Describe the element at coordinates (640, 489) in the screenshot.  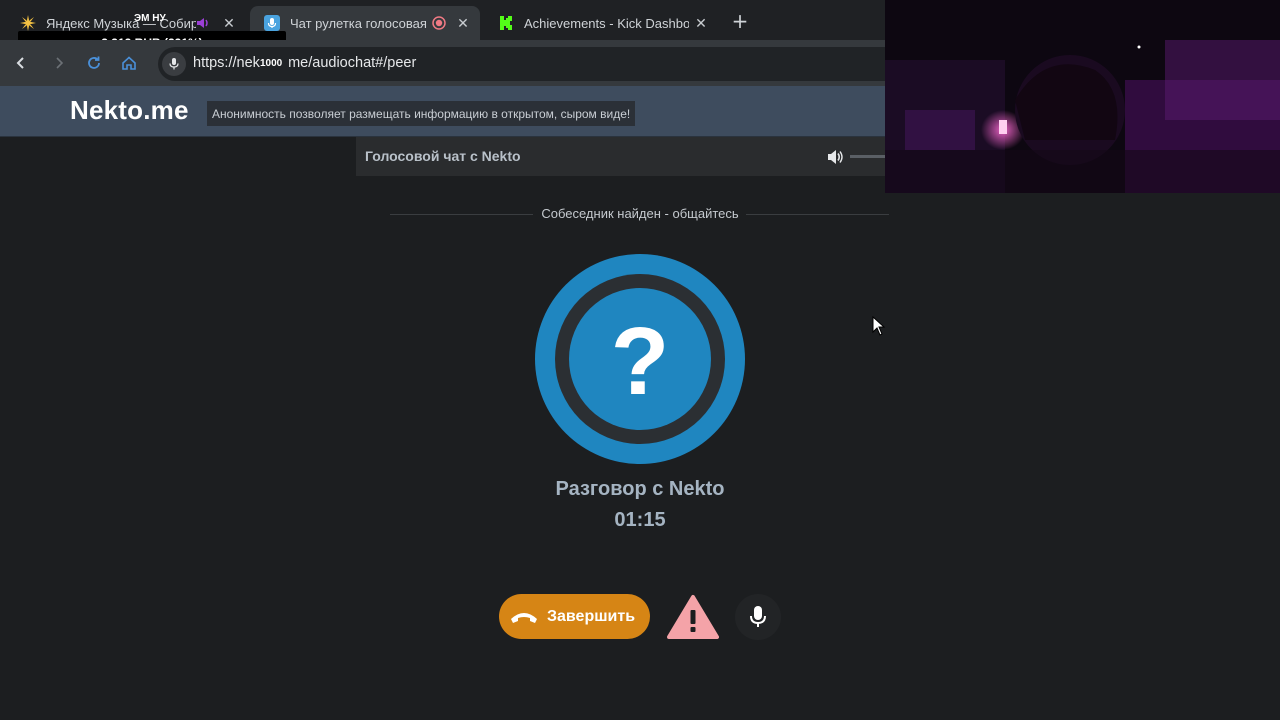
I see `conversation-title: Разговор с Nekto` at that location.